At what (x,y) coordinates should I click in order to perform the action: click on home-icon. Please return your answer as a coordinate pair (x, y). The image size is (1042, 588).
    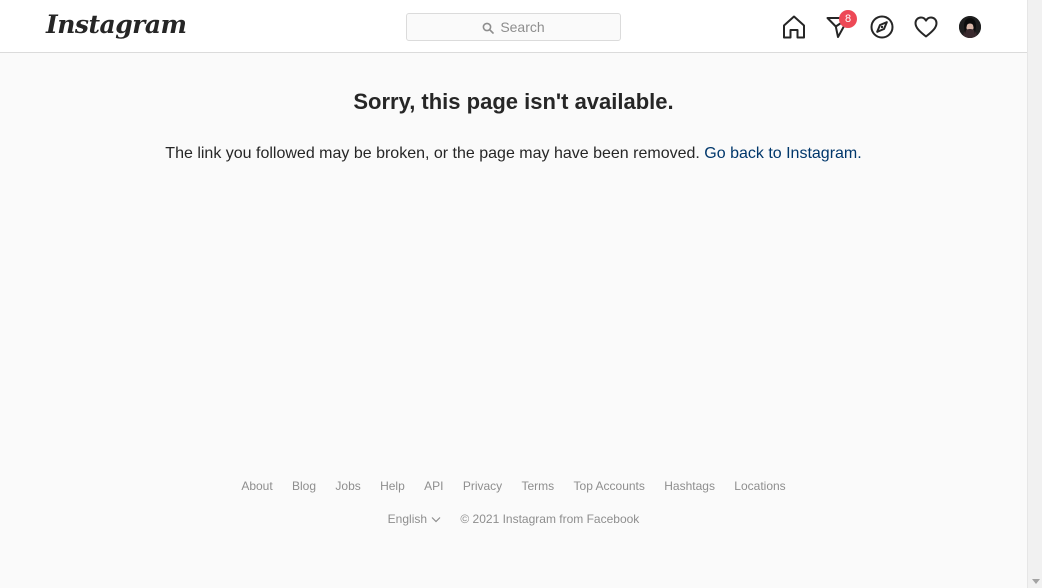
    Looking at the image, I should click on (794, 27).